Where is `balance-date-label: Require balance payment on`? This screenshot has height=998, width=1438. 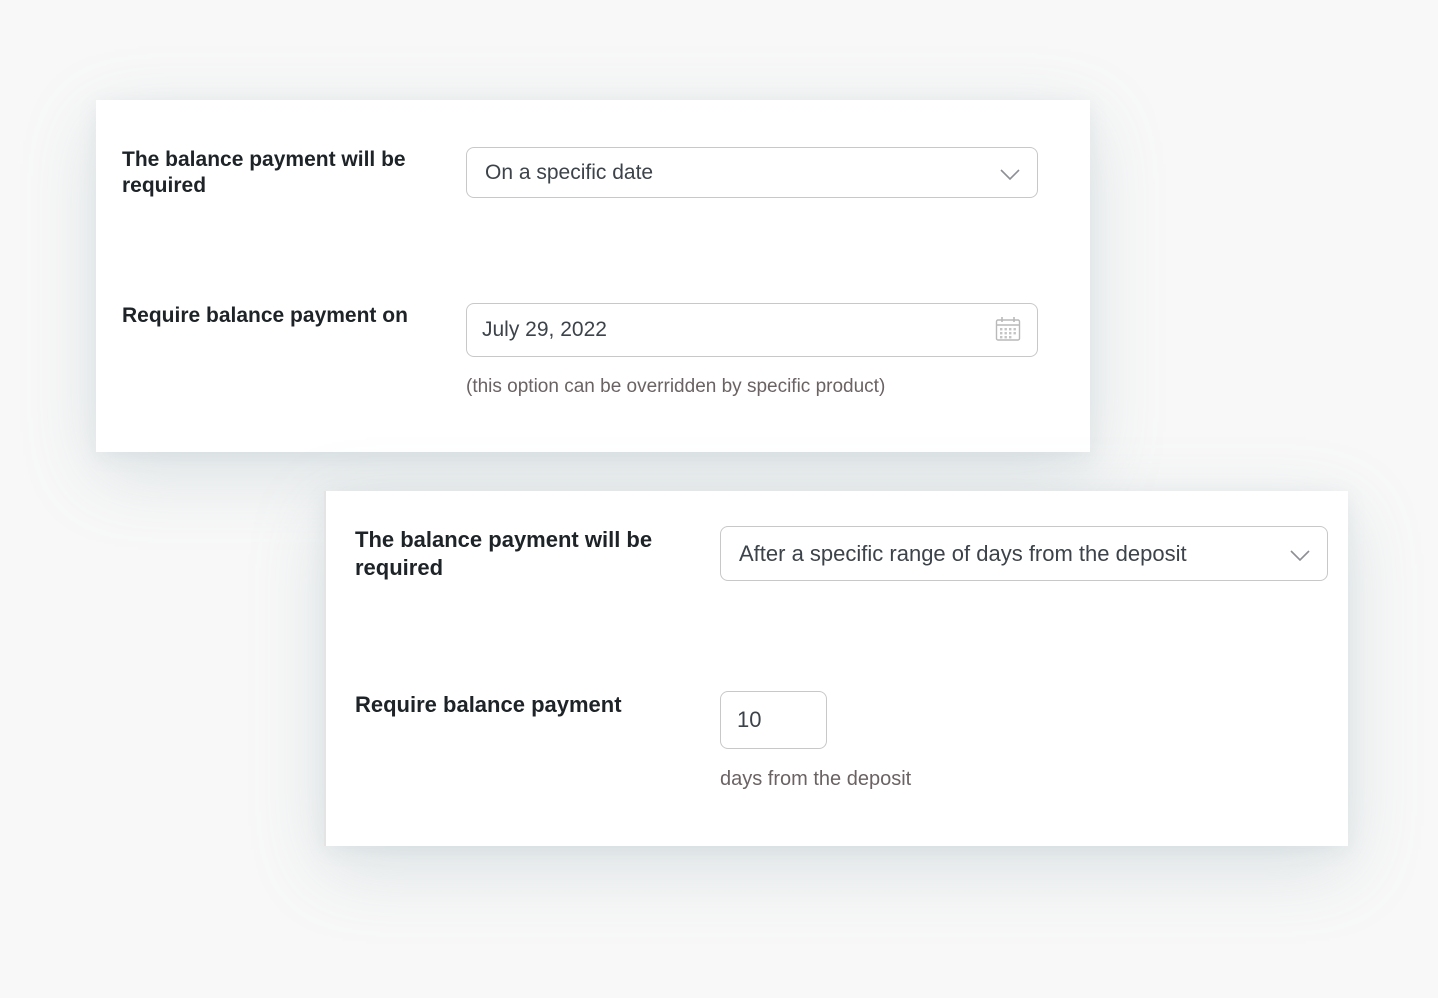
balance-date-label: Require balance payment on is located at coordinates (265, 315).